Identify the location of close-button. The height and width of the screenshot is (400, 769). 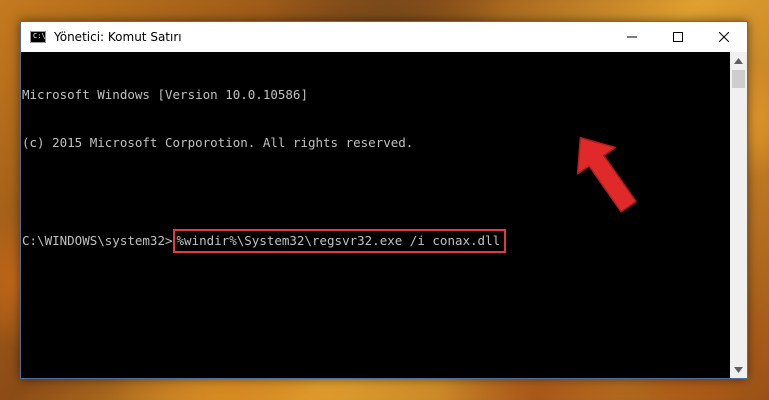
(724, 37).